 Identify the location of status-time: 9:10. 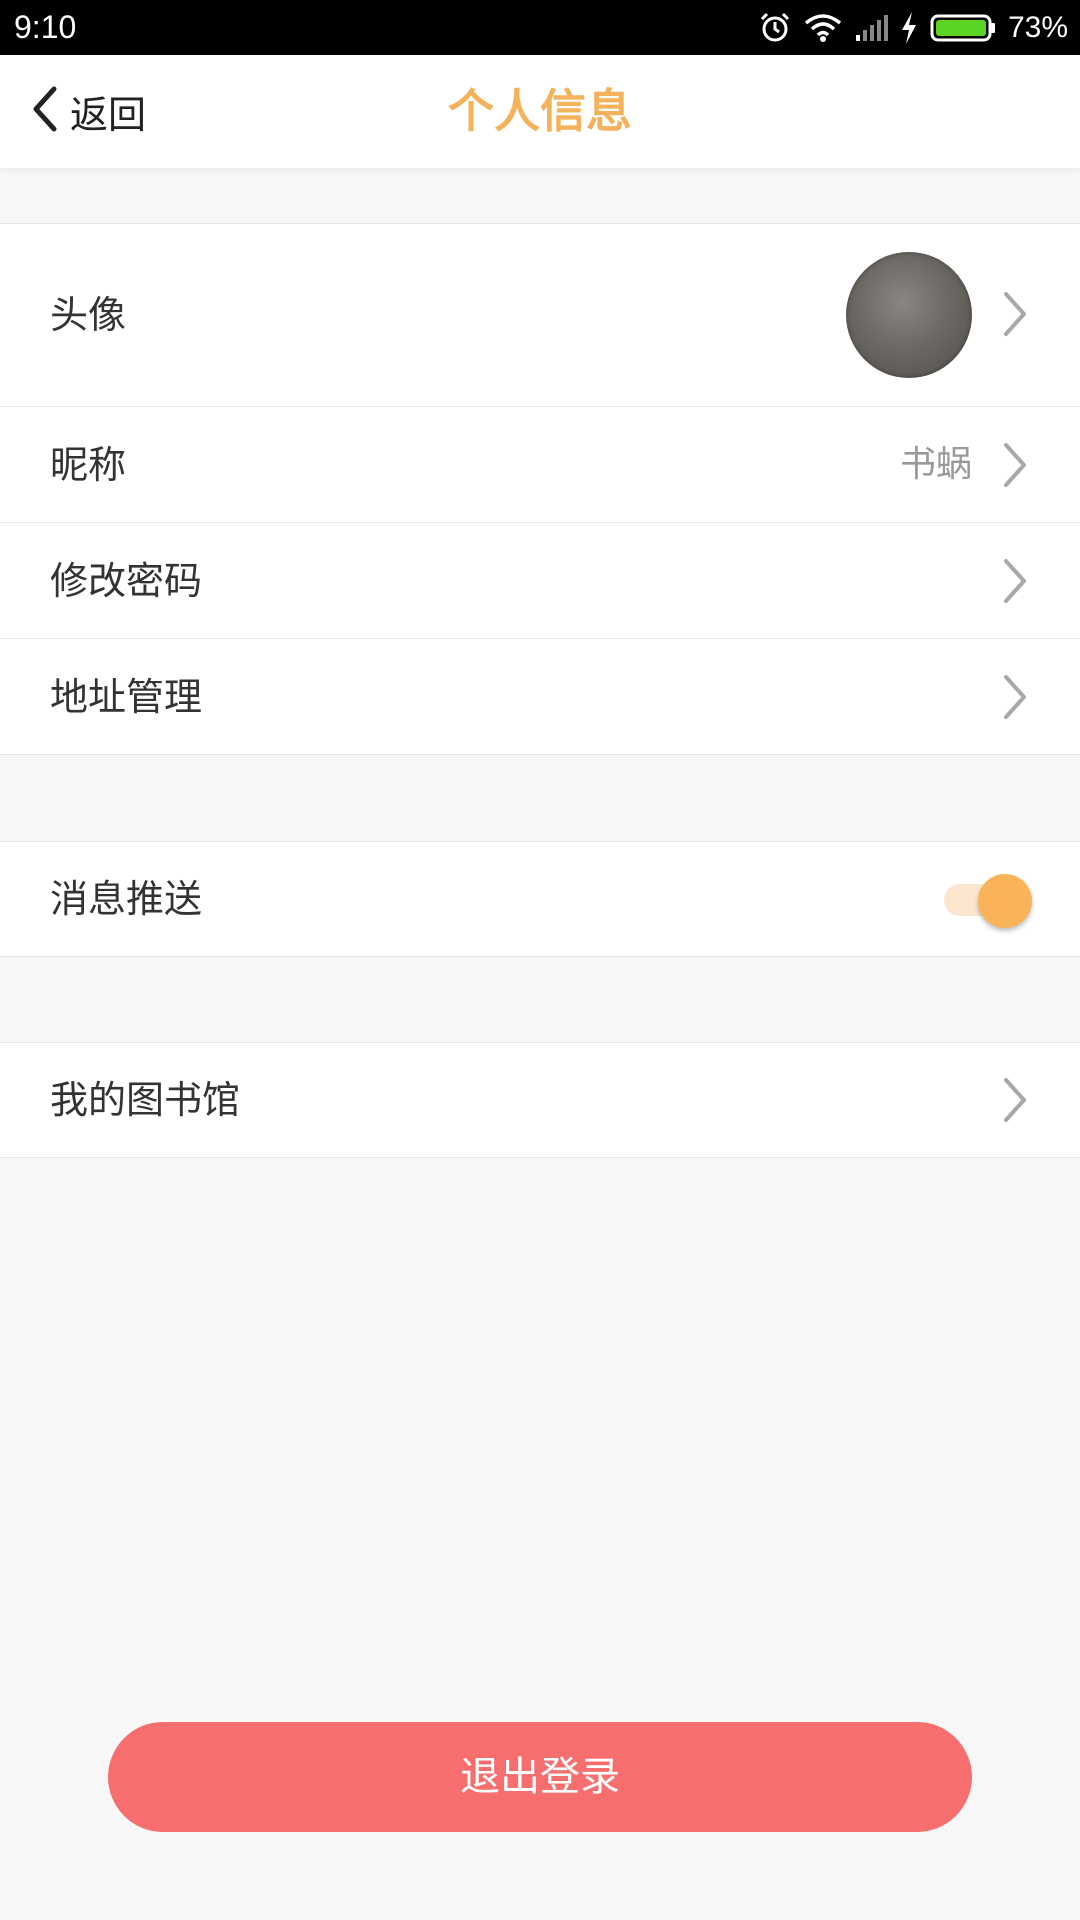
(45, 27).